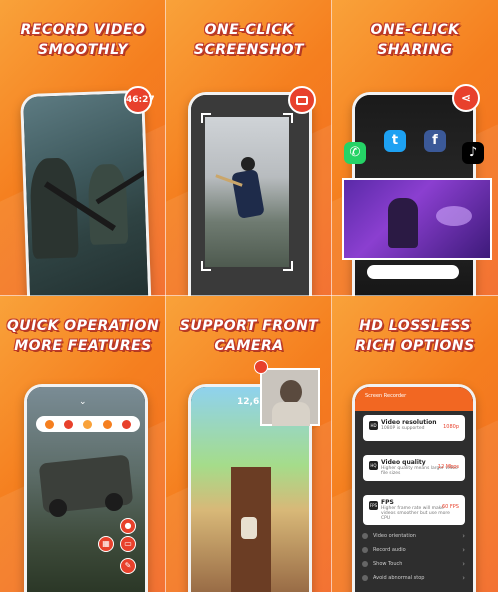 This screenshot has width=498, height=592. I want to click on quality-icon: HQ, so click(373, 465).